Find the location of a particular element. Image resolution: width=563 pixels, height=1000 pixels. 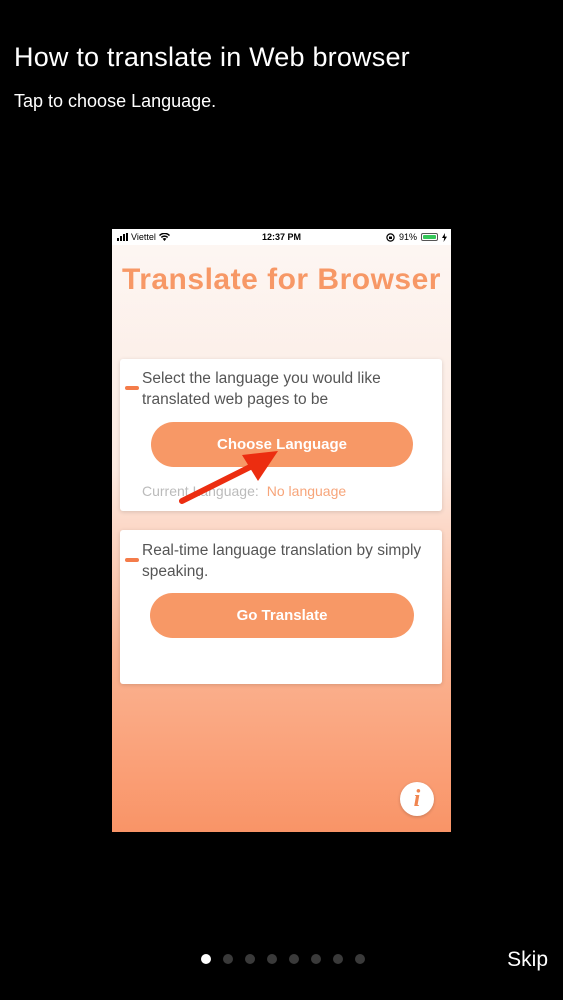

info-icon: i is located at coordinates (417, 798).